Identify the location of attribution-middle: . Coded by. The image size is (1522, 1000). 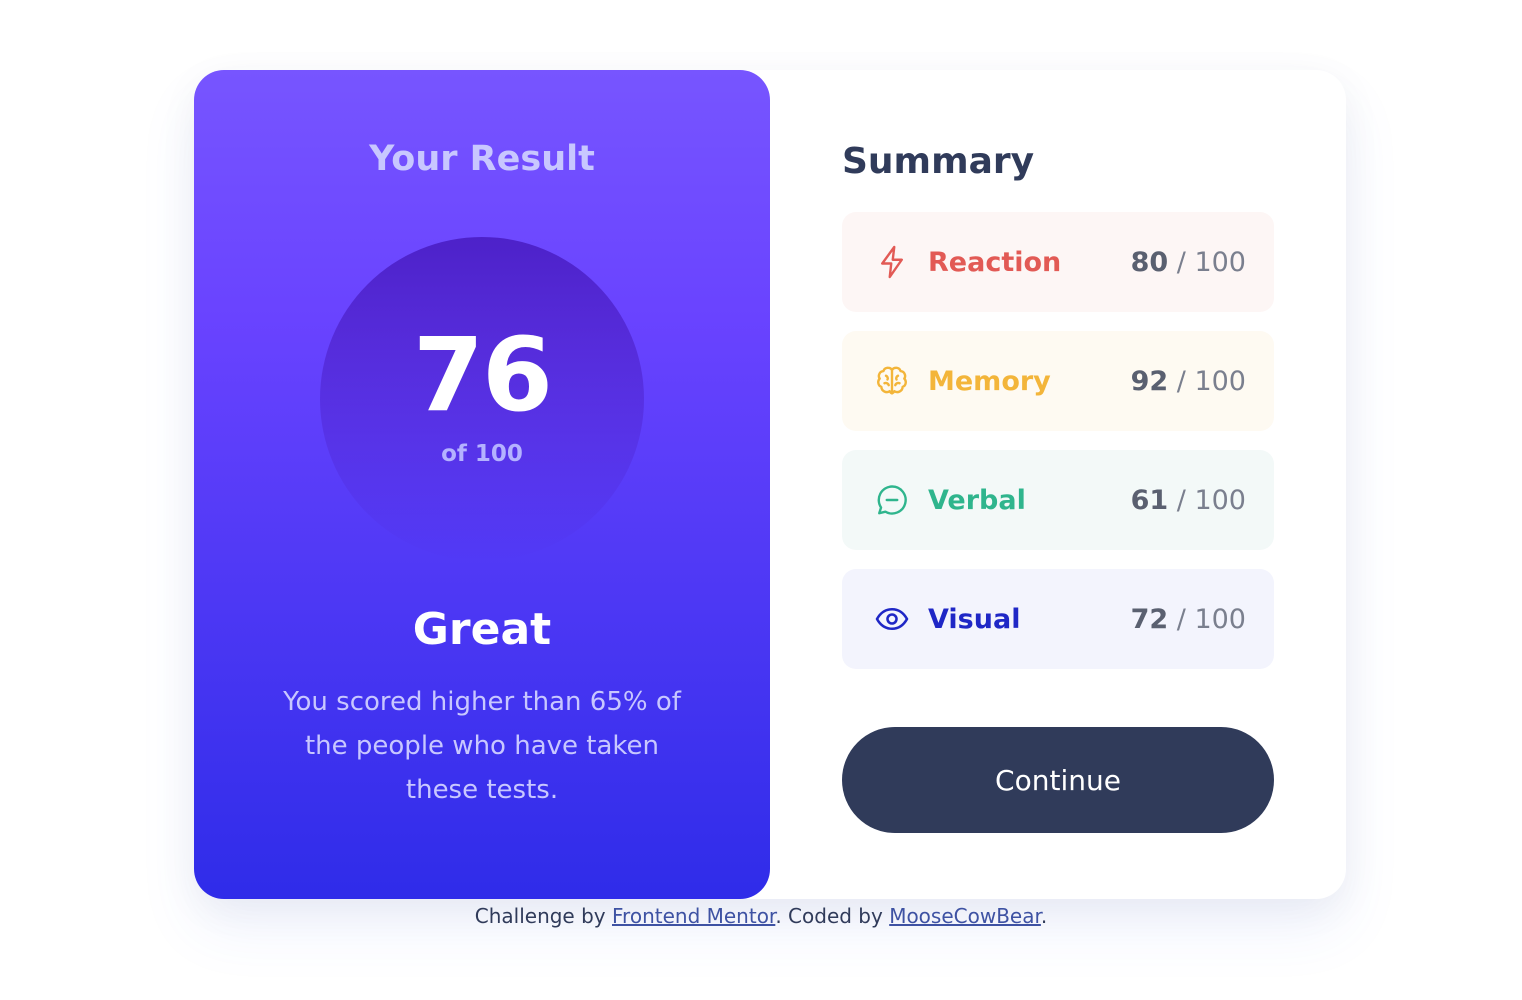
(832, 916).